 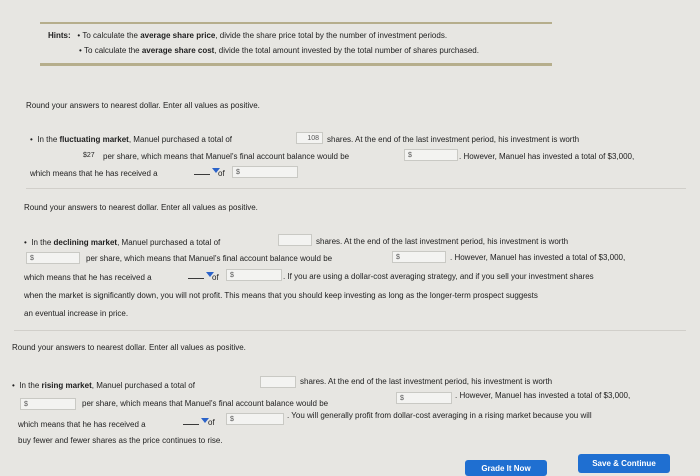 I want to click on grade-it-now-button: Grade It Now, so click(x=506, y=468).